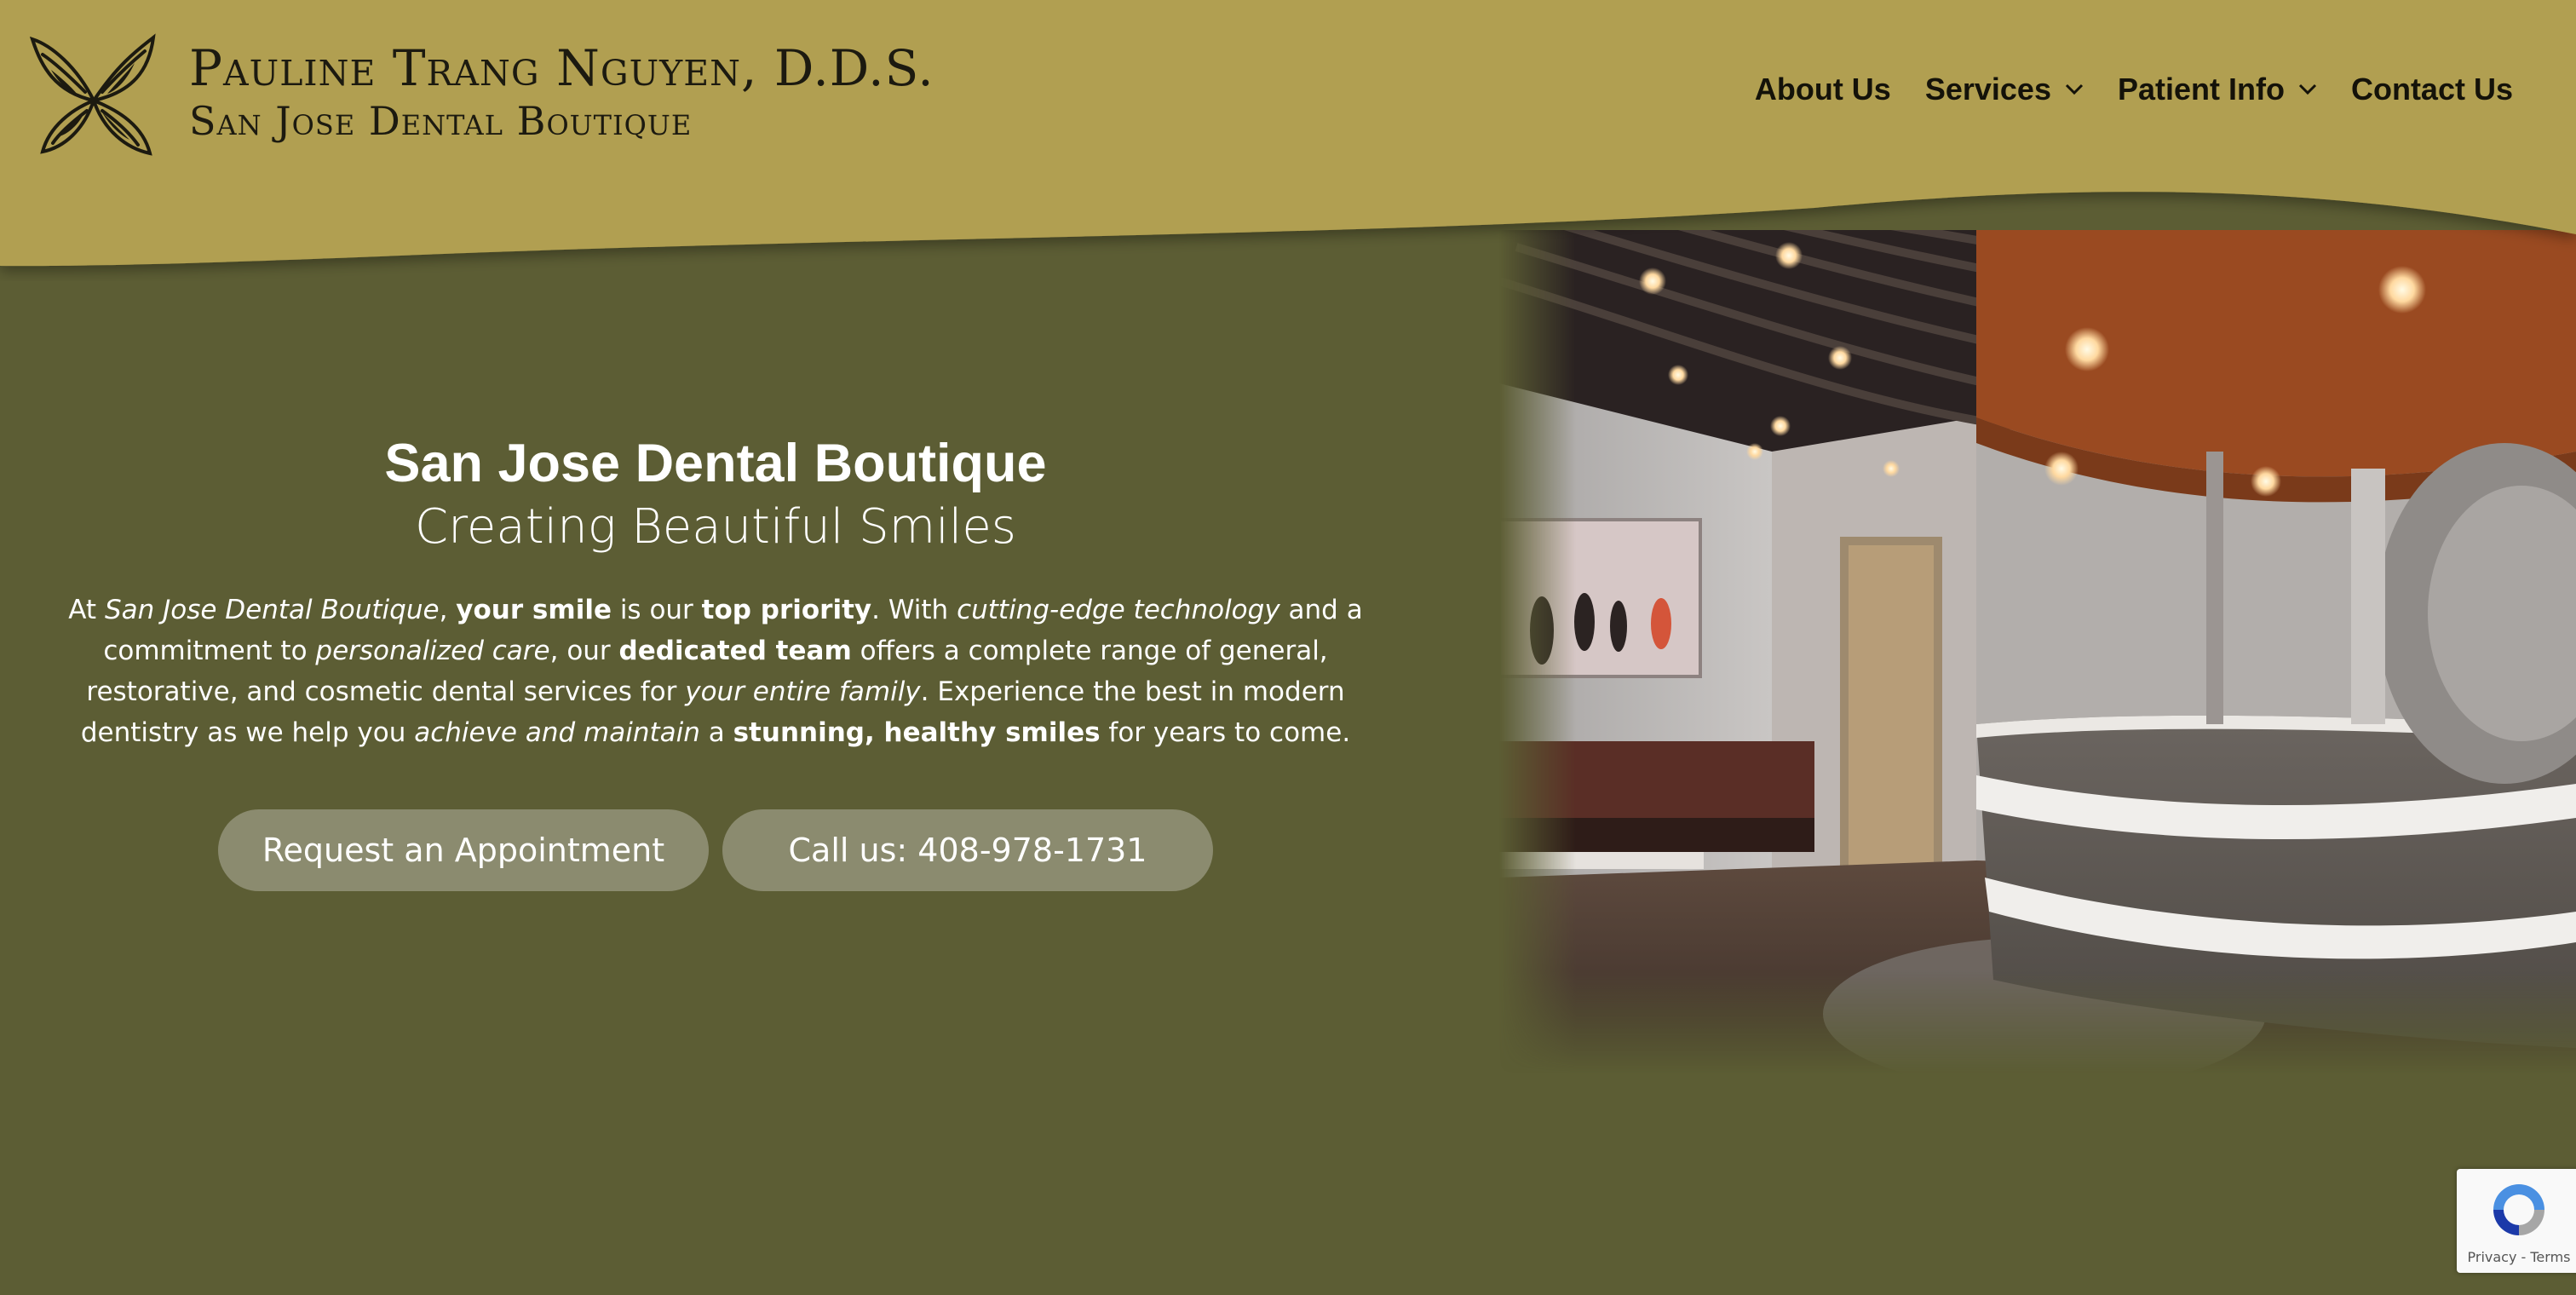 The width and height of the screenshot is (2576, 1295). I want to click on nav-label: Contact Us, so click(2431, 89).